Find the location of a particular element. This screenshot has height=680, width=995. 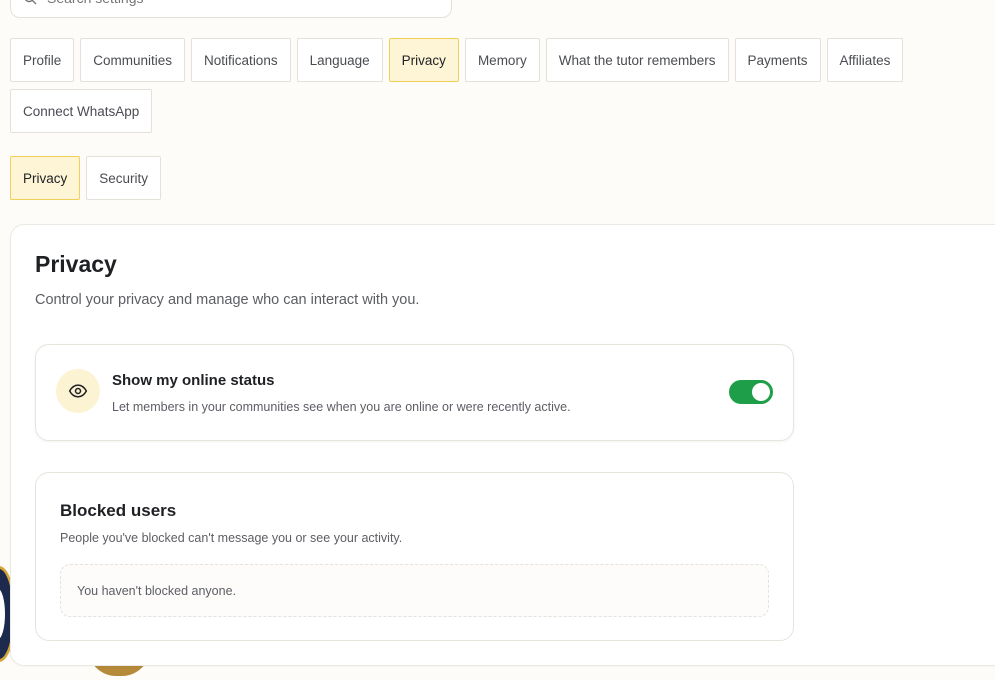

subtab-security: Security is located at coordinates (124, 178).